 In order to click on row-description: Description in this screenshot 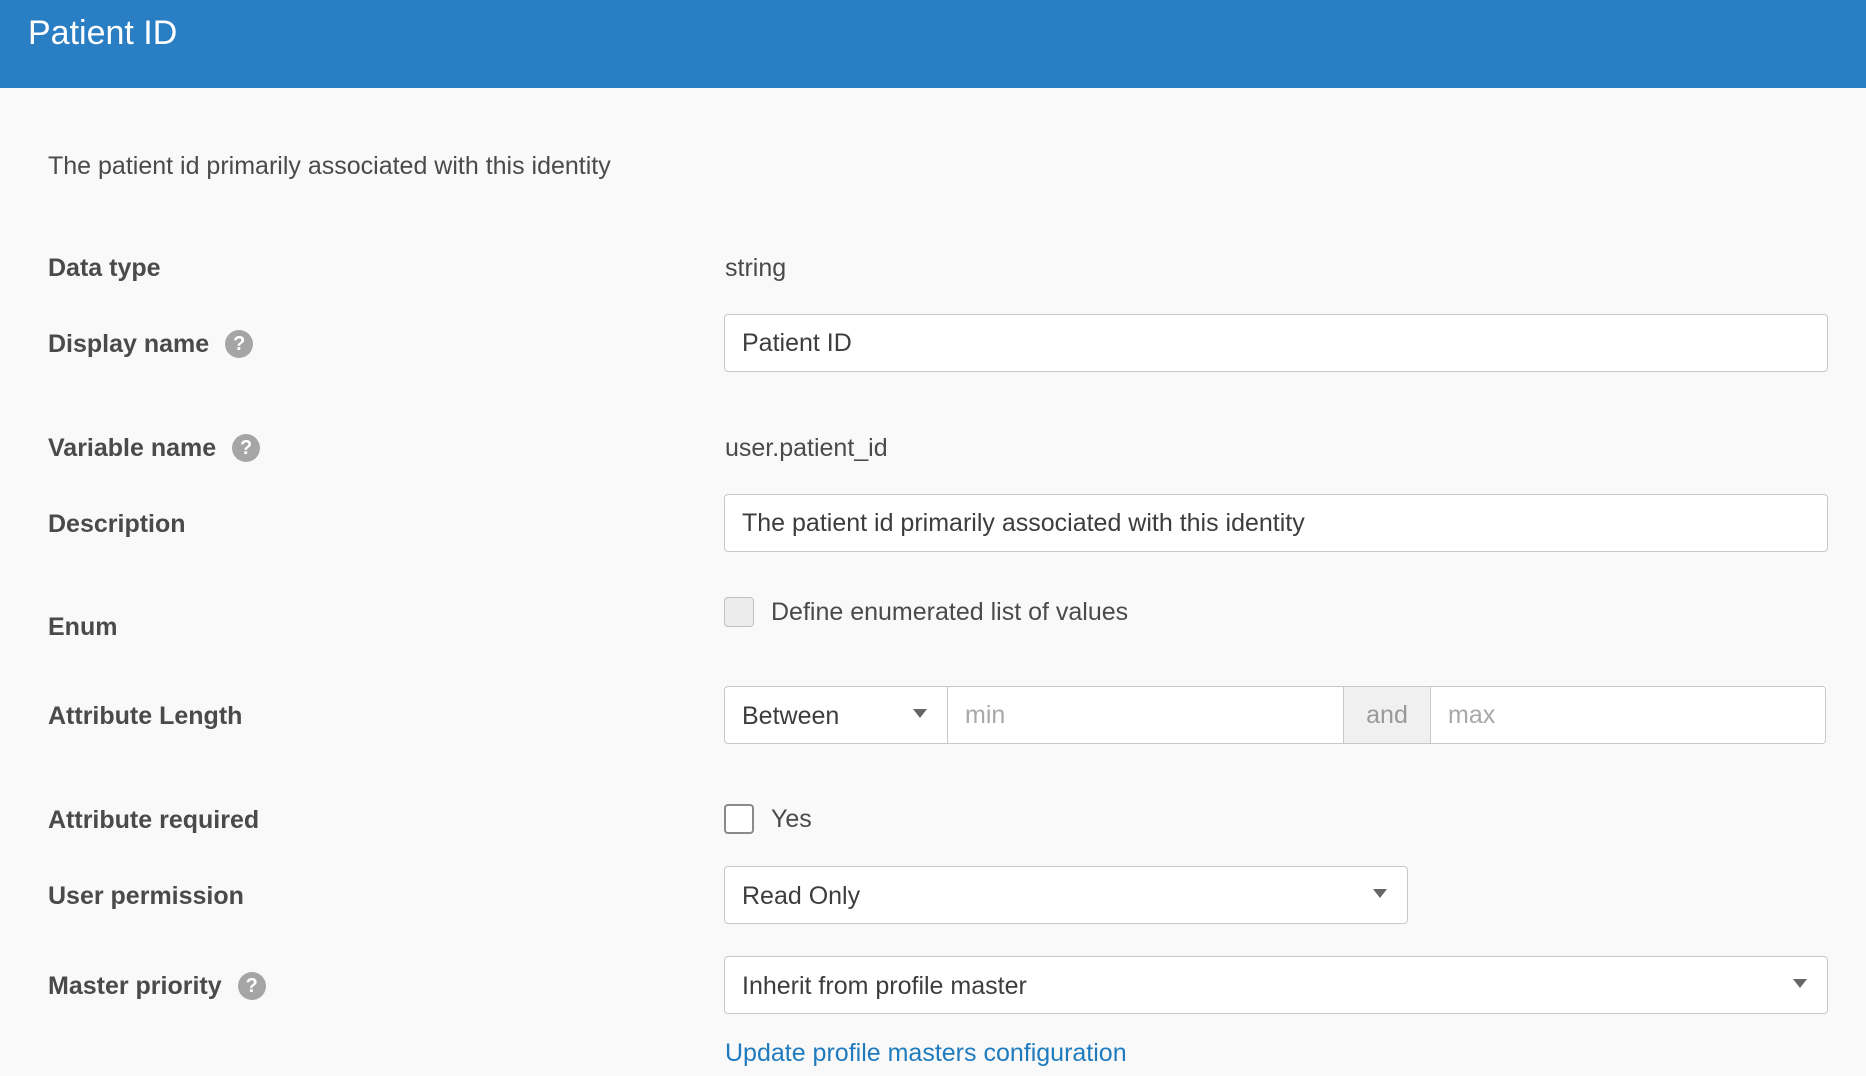, I will do `click(933, 524)`.